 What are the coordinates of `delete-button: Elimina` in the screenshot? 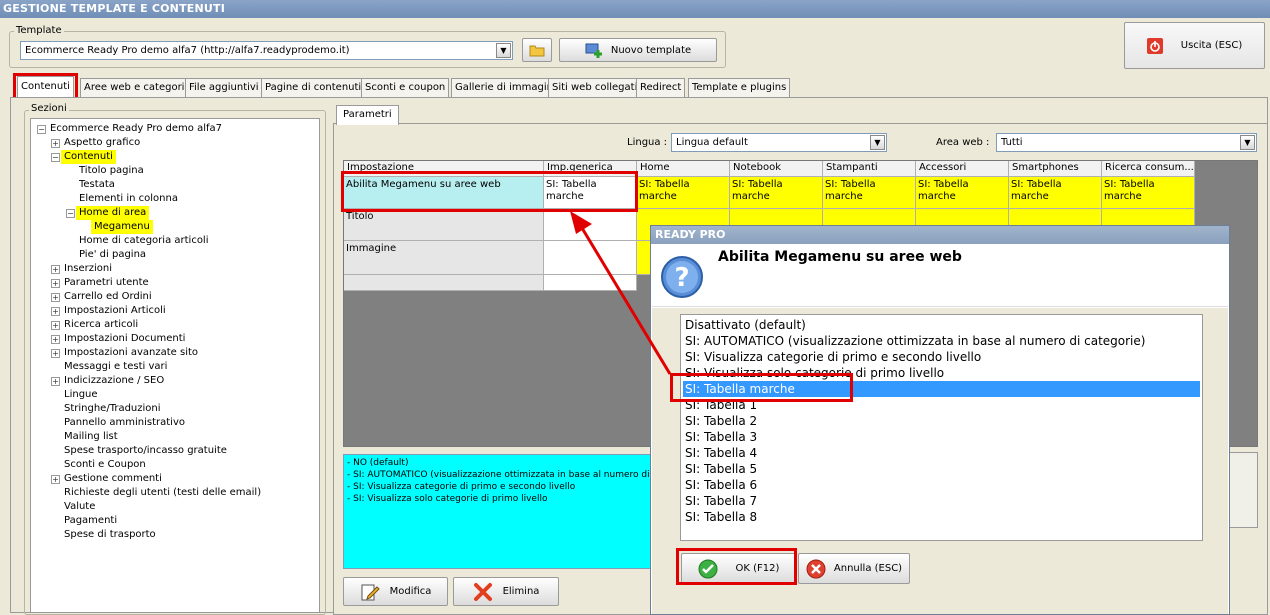 It's located at (506, 591).